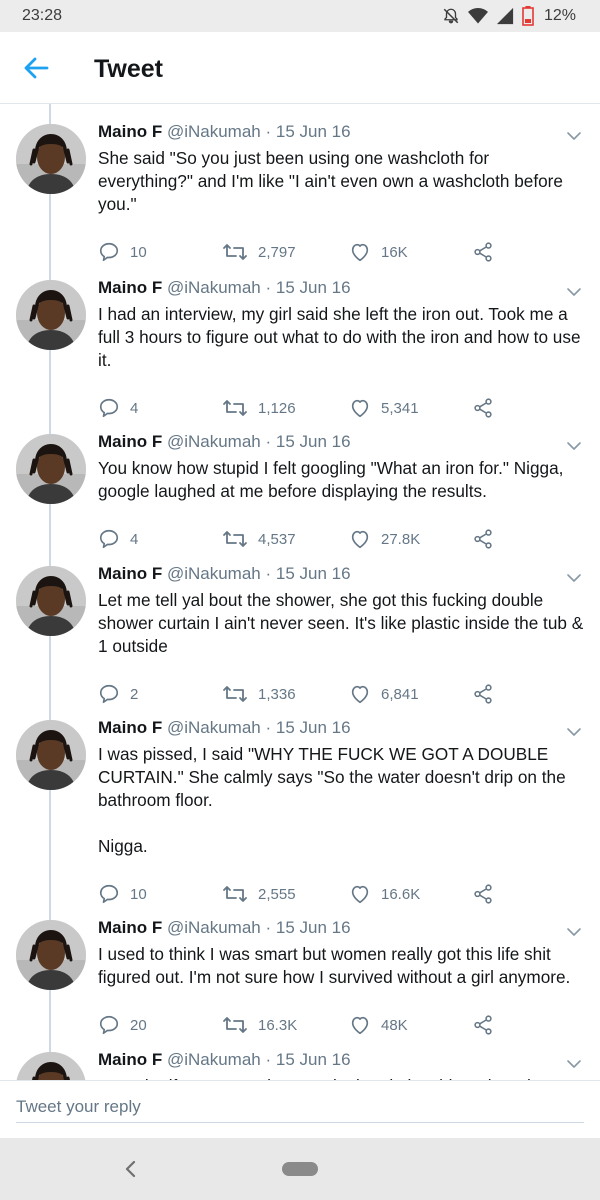  What do you see at coordinates (384, 408) in the screenshot?
I see `like-button: 5,341` at bounding box center [384, 408].